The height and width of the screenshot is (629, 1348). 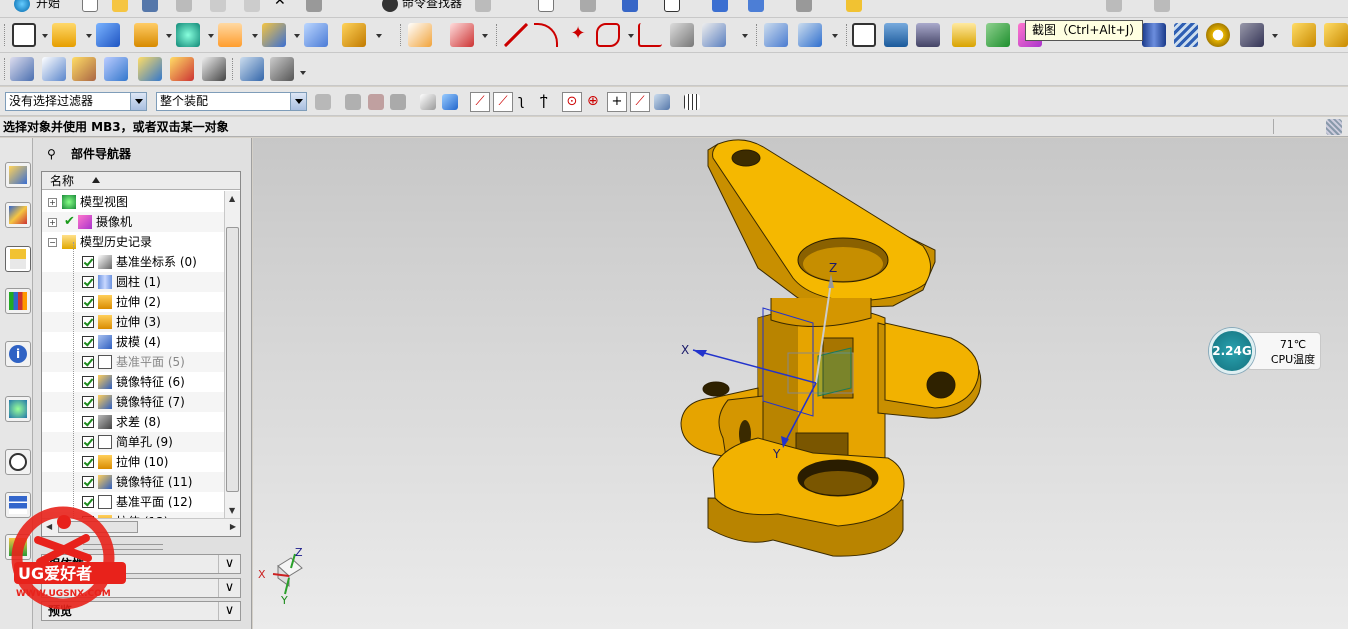 What do you see at coordinates (133, 322) in the screenshot?
I see `feature-row: 拉伸 (3)` at bounding box center [133, 322].